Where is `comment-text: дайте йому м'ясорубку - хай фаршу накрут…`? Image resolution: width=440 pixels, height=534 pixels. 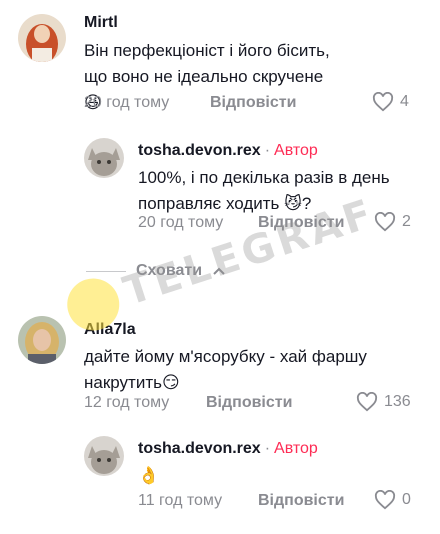
comment-text: дайте йому м'ясорубку - хай фаршу накрут… is located at coordinates (225, 369).